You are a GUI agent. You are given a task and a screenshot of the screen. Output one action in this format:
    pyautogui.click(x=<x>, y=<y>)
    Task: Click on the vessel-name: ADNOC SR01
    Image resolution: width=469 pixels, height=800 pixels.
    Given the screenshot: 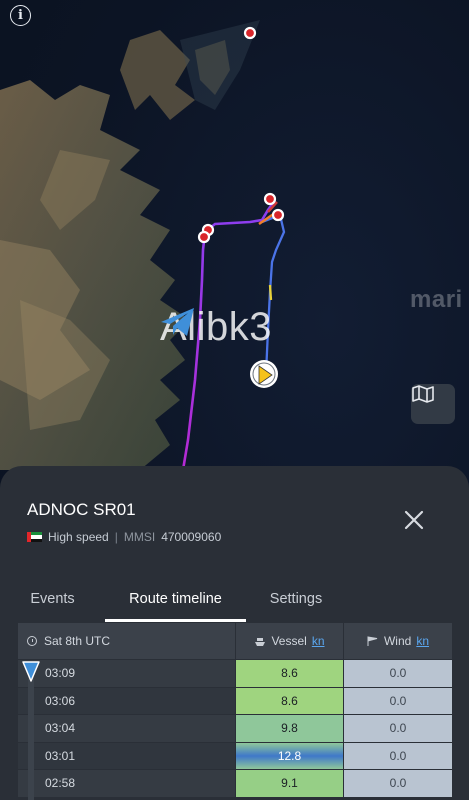 What is the action you would take?
    pyautogui.click(x=81, y=509)
    